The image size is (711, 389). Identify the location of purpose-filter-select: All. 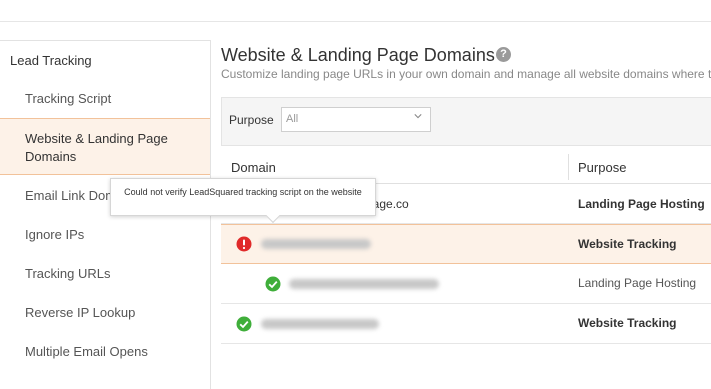
(356, 119).